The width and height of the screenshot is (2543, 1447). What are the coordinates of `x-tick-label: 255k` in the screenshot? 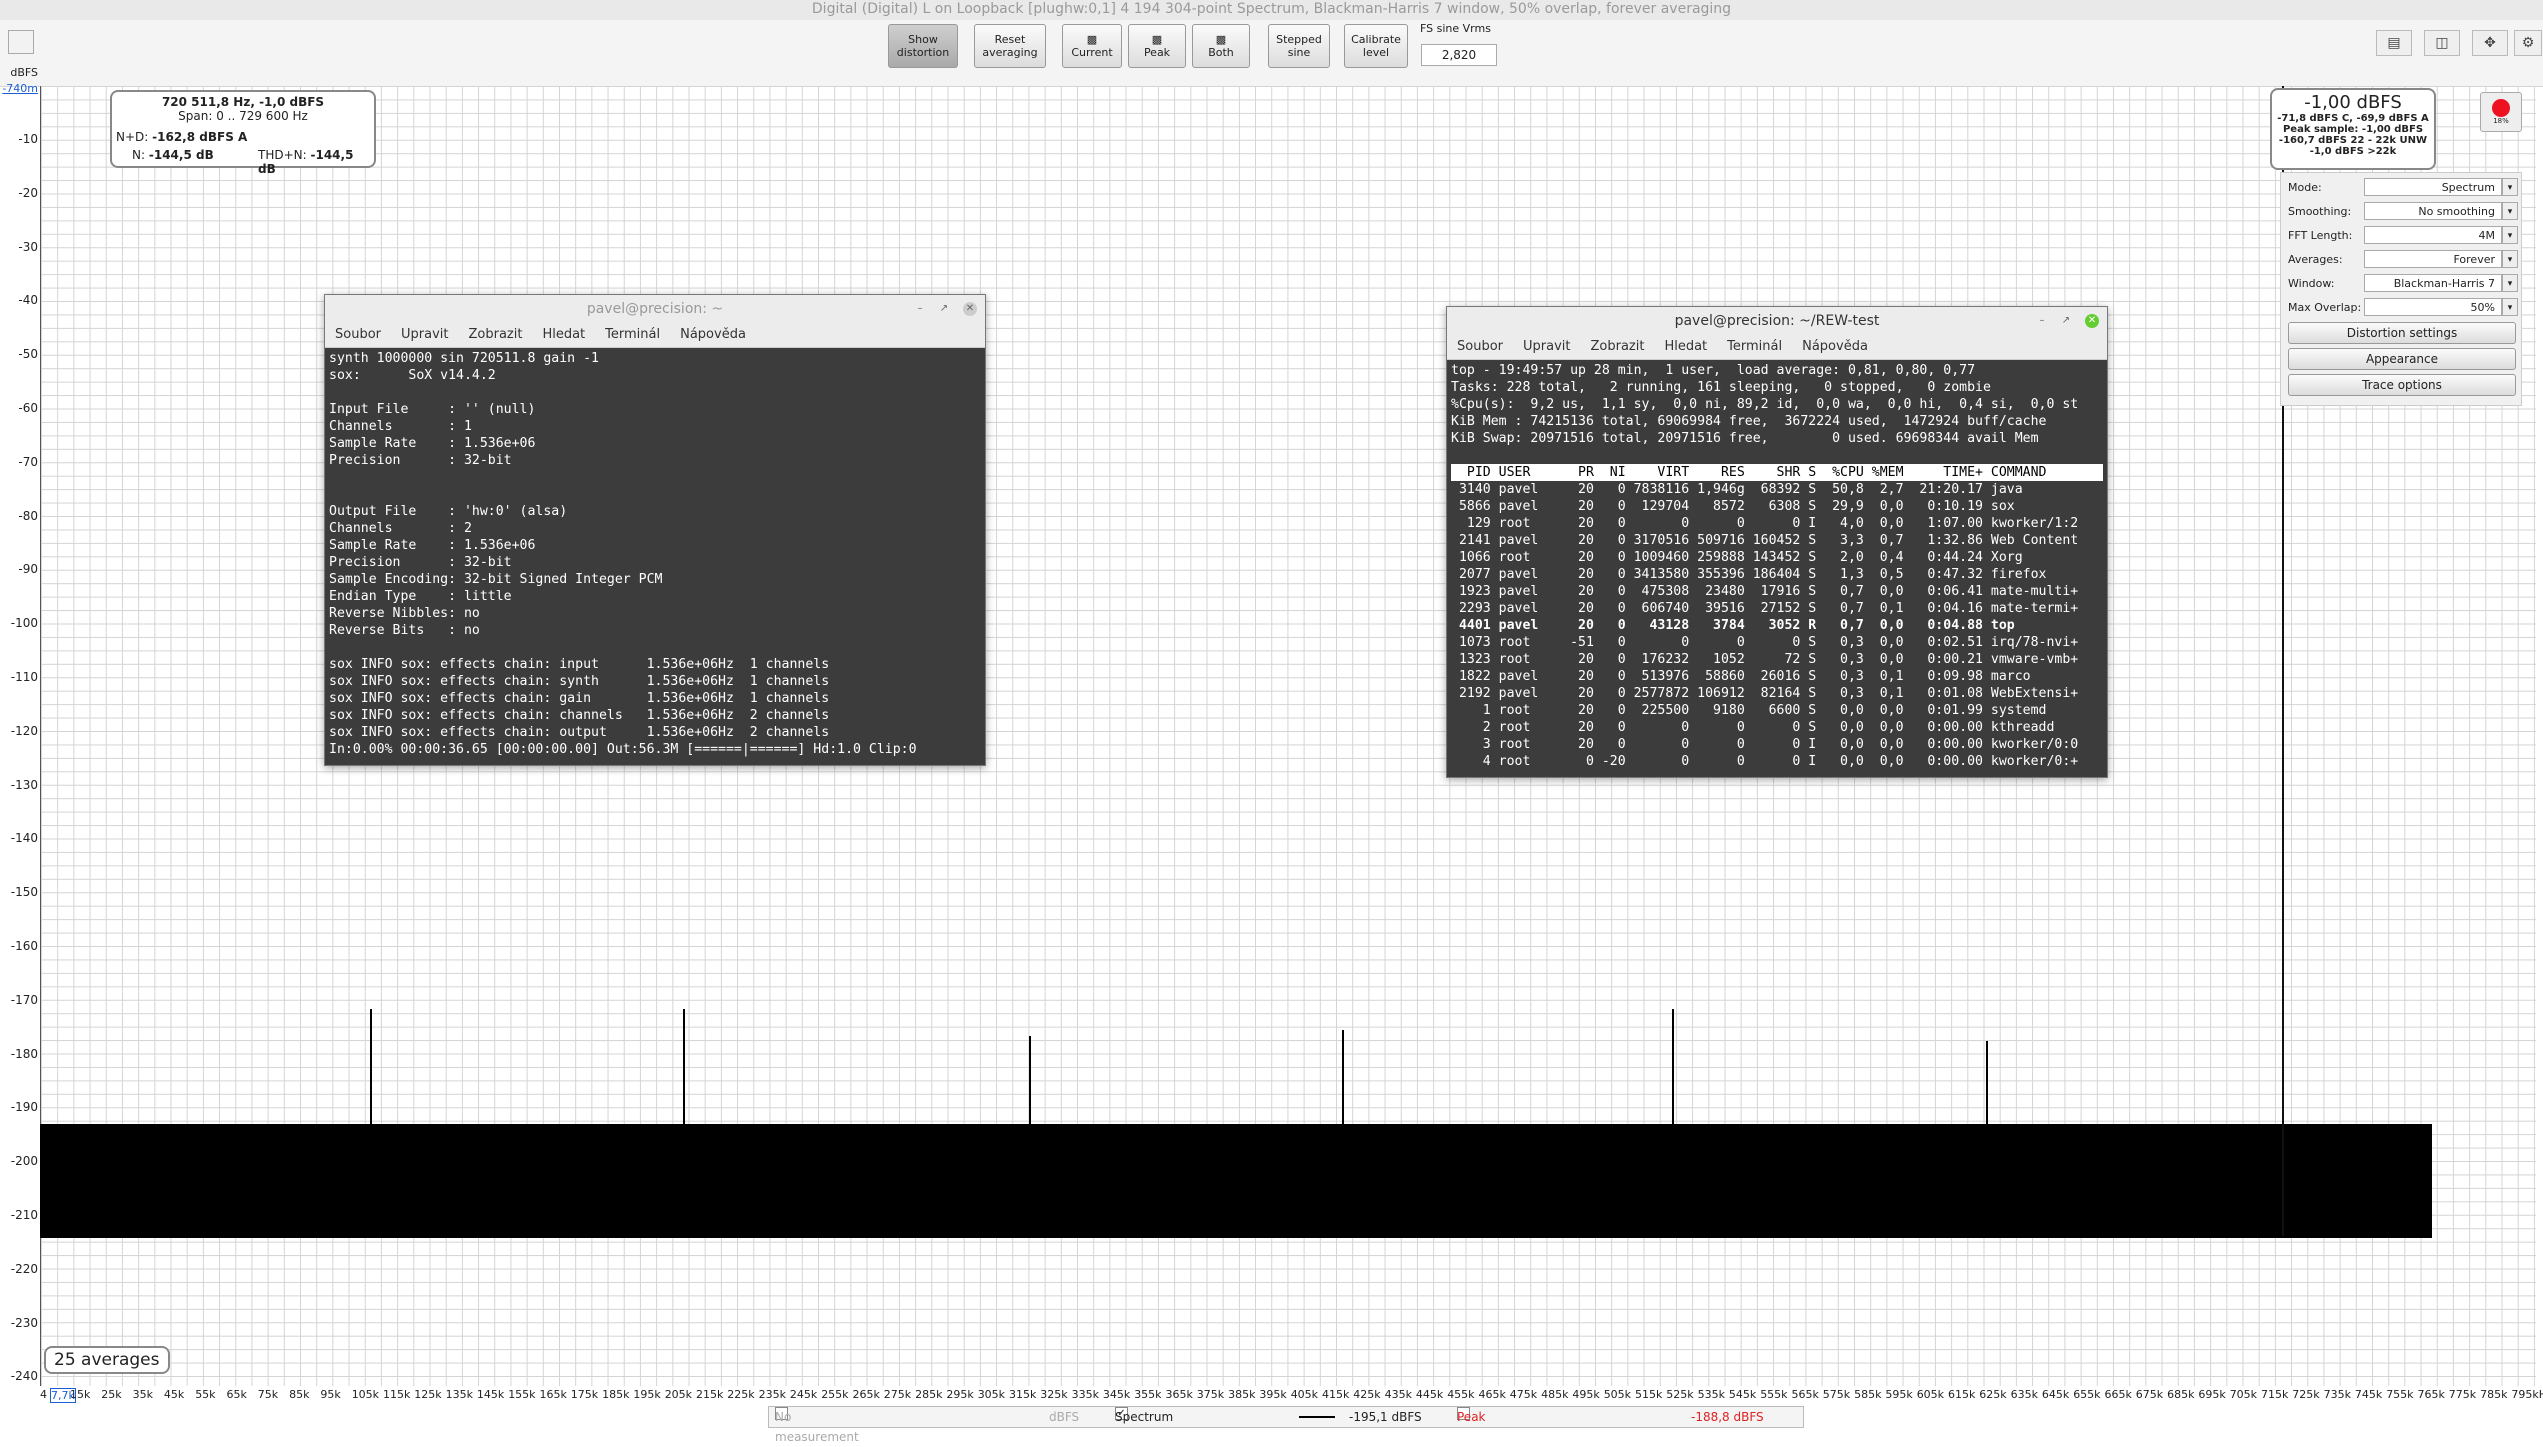 It's located at (835, 1394).